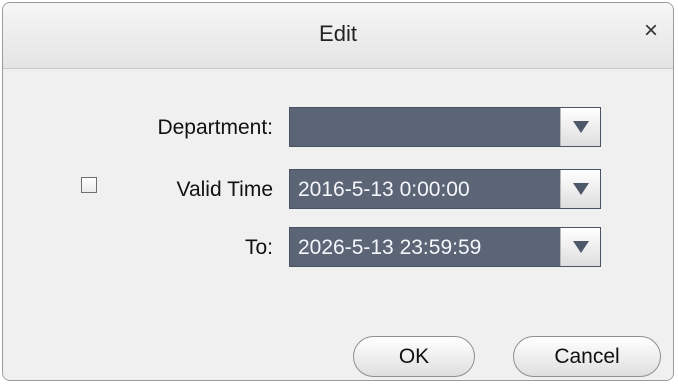  I want to click on to-time-select: 2026-5-13 23:59:59, so click(445, 247).